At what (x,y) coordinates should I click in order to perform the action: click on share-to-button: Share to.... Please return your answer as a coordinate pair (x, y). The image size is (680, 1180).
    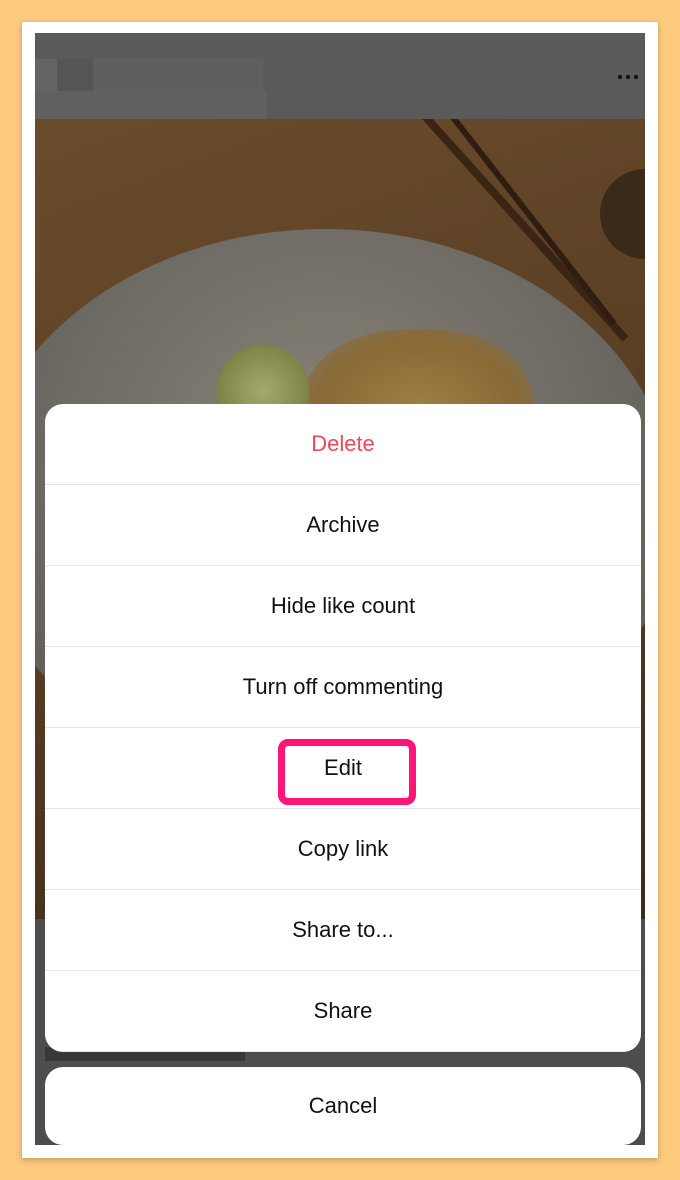
    Looking at the image, I should click on (343, 930).